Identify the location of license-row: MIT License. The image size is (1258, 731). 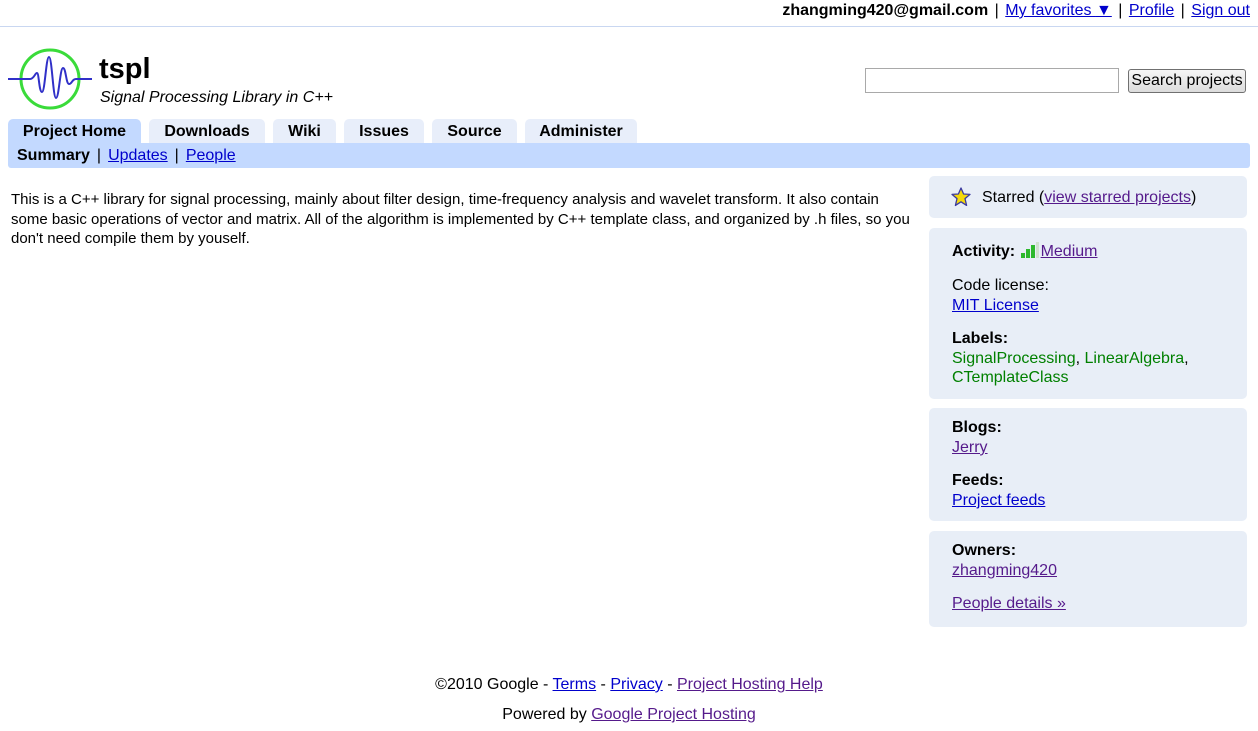
(995, 306).